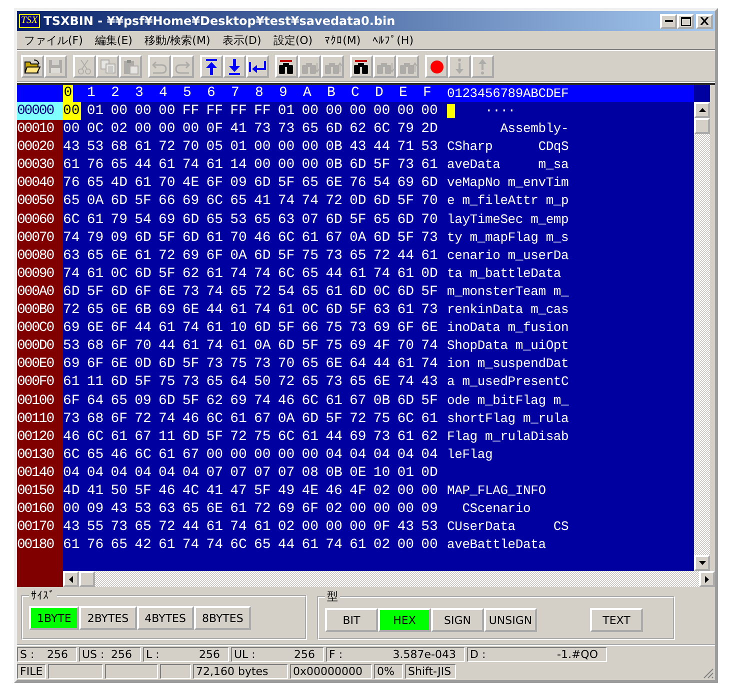 Image resolution: width=733 pixels, height=688 pixels. What do you see at coordinates (409, 129) in the screenshot?
I see `hex-byte: 79` at bounding box center [409, 129].